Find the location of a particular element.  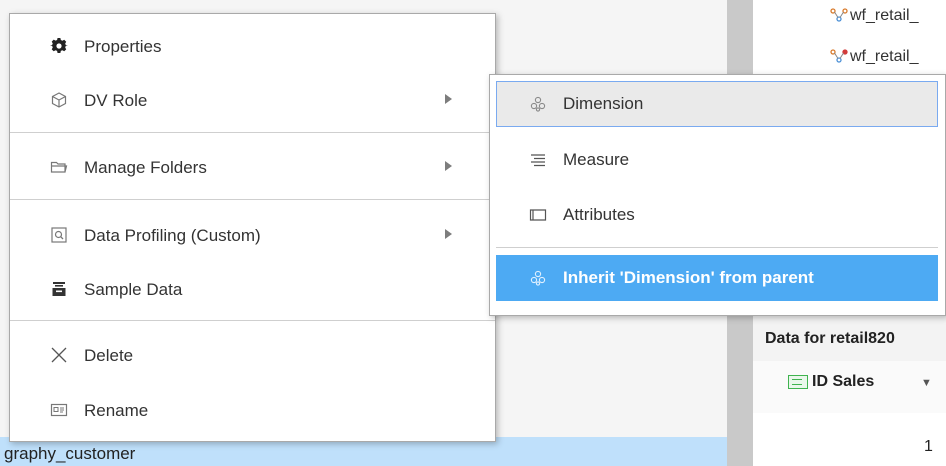

close-icon is located at coordinates (59, 355).